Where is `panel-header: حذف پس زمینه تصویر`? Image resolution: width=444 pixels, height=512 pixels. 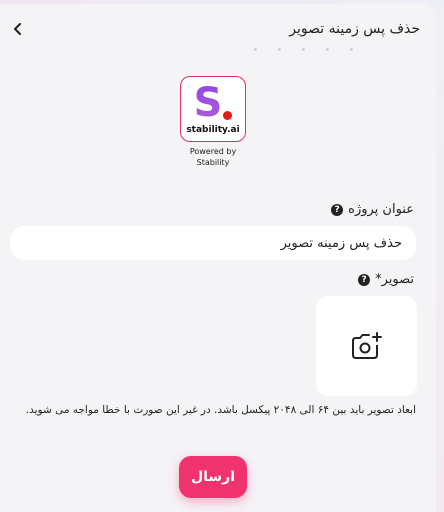 panel-header: حذف پس زمینه تصویر is located at coordinates (215, 29).